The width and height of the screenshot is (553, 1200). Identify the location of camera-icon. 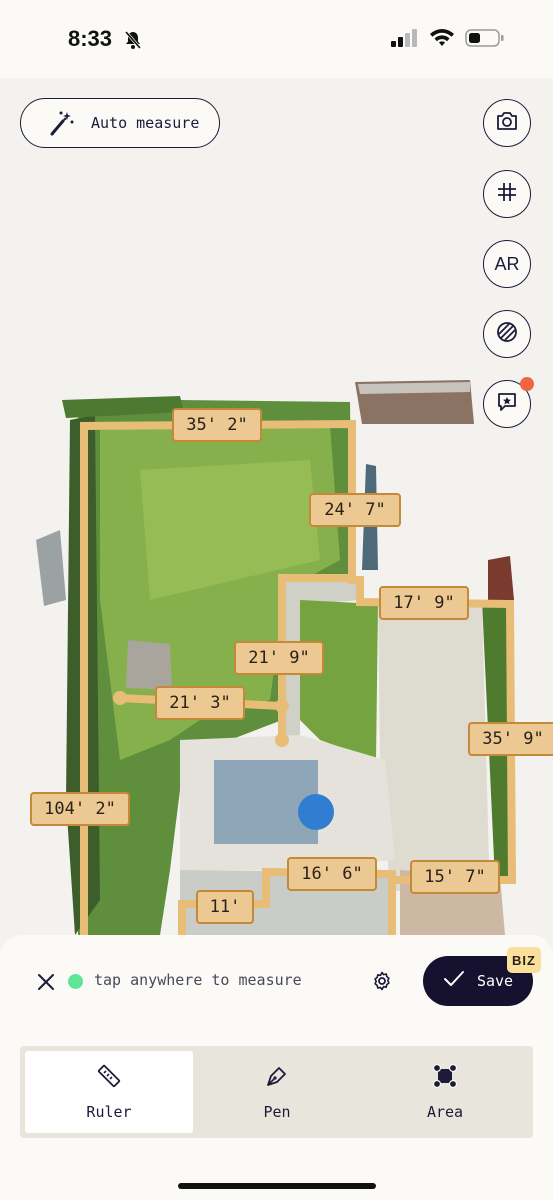
(507, 123).